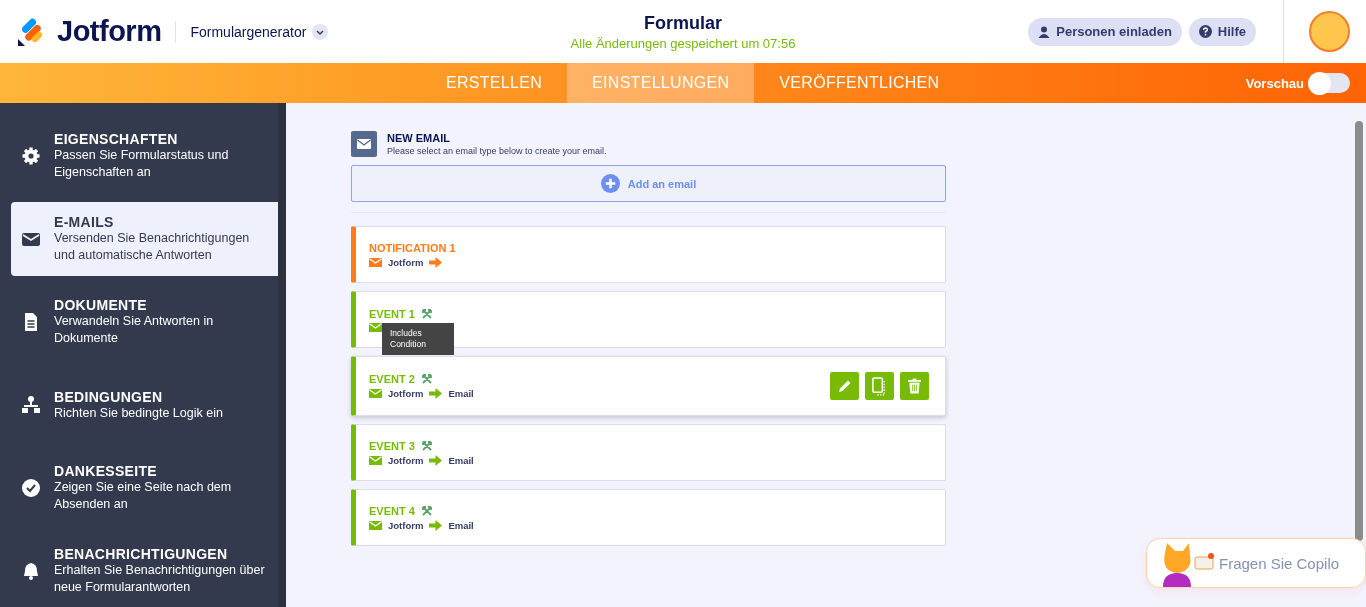 The width and height of the screenshot is (1366, 607). I want to click on delete-button, so click(914, 386).